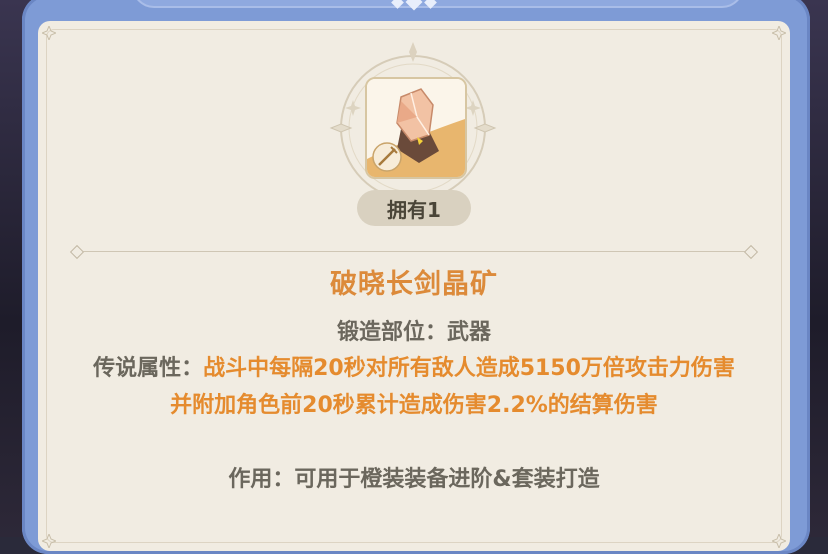  What do you see at coordinates (414, 208) in the screenshot?
I see `owned-count-badge: 拥有1` at bounding box center [414, 208].